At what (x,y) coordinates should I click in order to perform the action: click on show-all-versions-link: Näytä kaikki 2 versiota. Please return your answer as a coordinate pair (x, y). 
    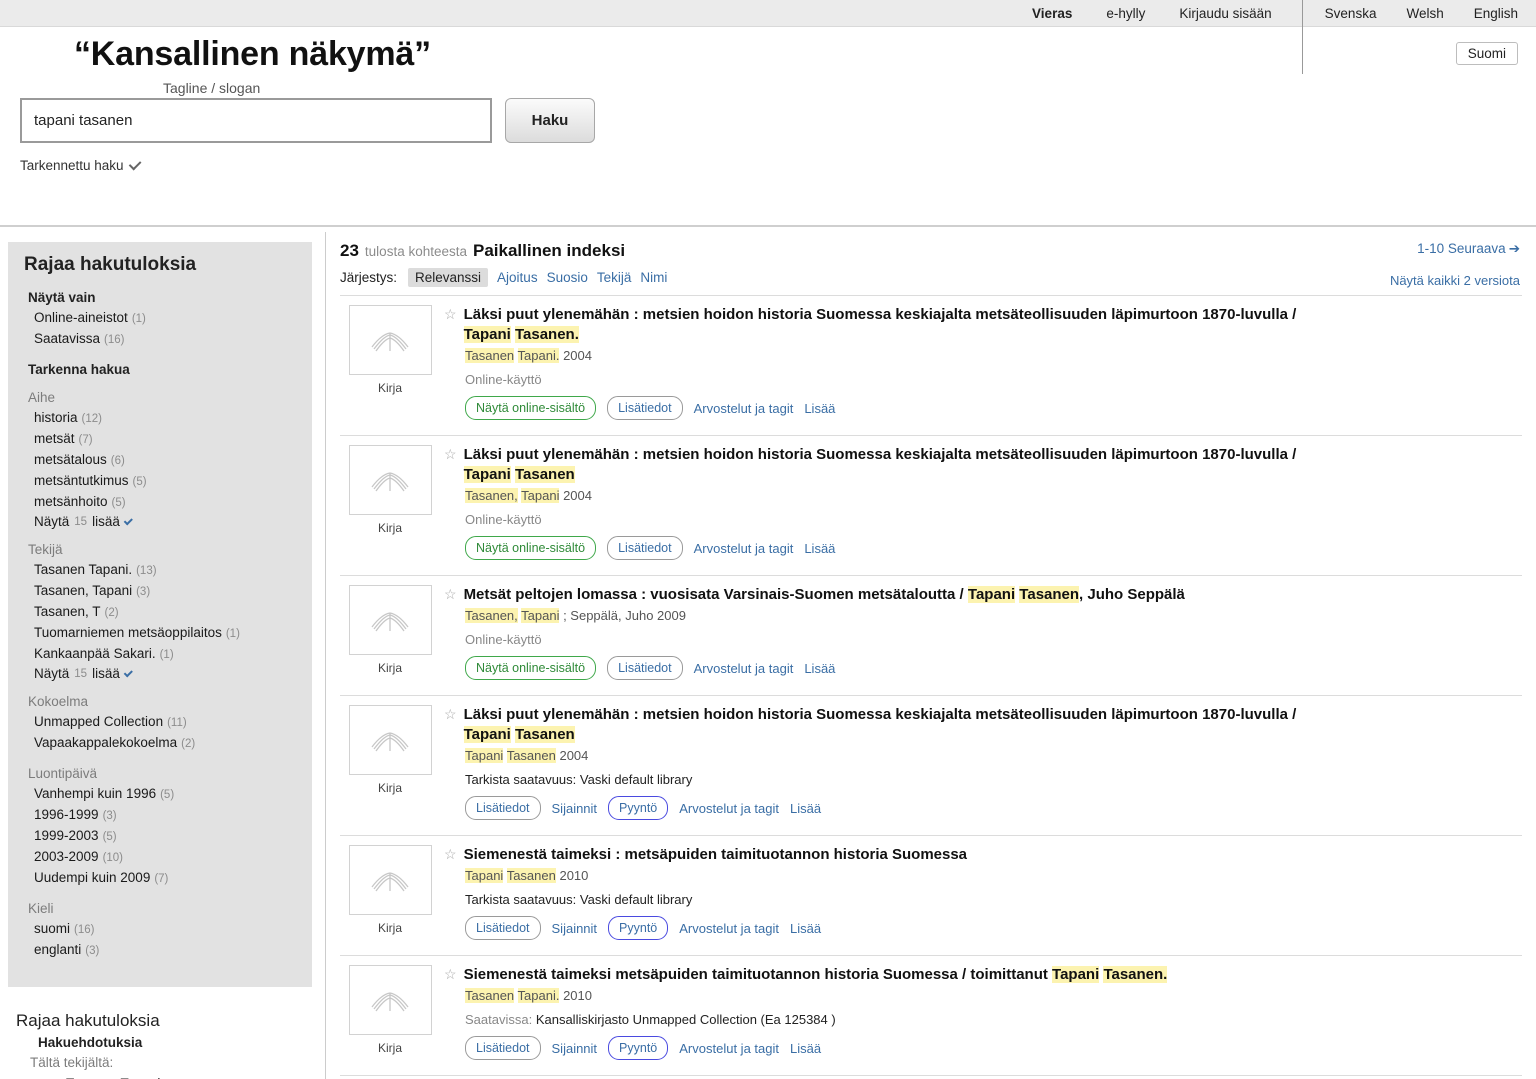
    Looking at the image, I should click on (1455, 280).